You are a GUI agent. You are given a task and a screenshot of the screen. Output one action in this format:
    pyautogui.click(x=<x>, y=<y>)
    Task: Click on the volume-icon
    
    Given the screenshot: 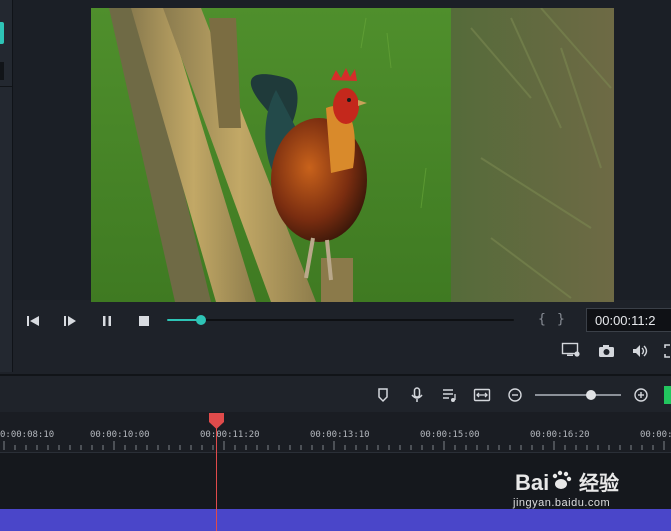 What is the action you would take?
    pyautogui.click(x=640, y=351)
    